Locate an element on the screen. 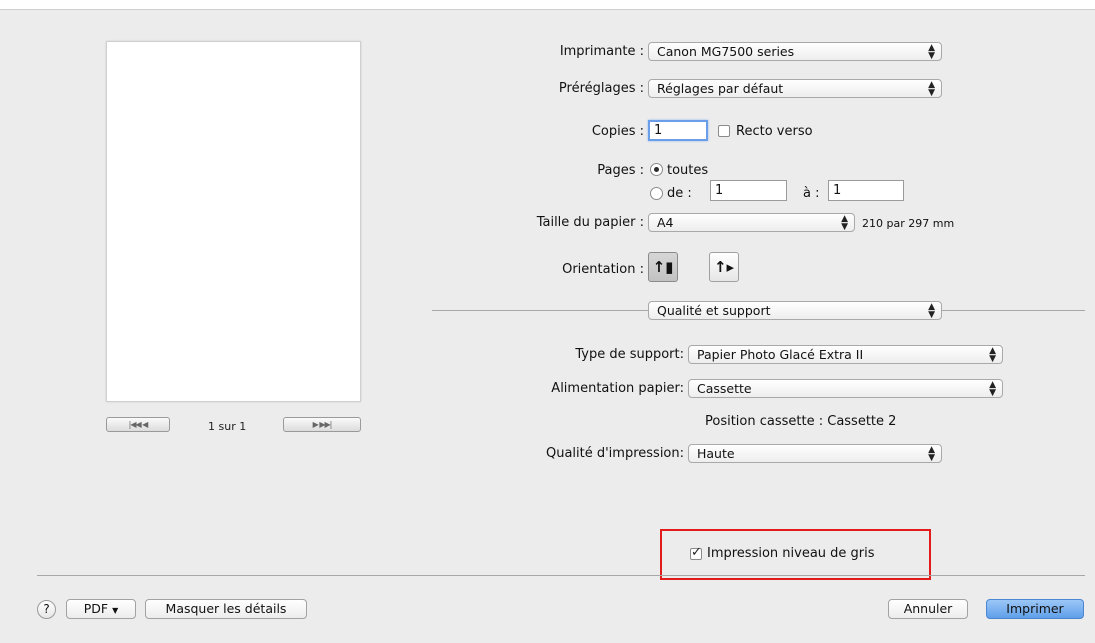 This screenshot has width=1095, height=643. preview-page-label: 1 sur 1 is located at coordinates (227, 426).